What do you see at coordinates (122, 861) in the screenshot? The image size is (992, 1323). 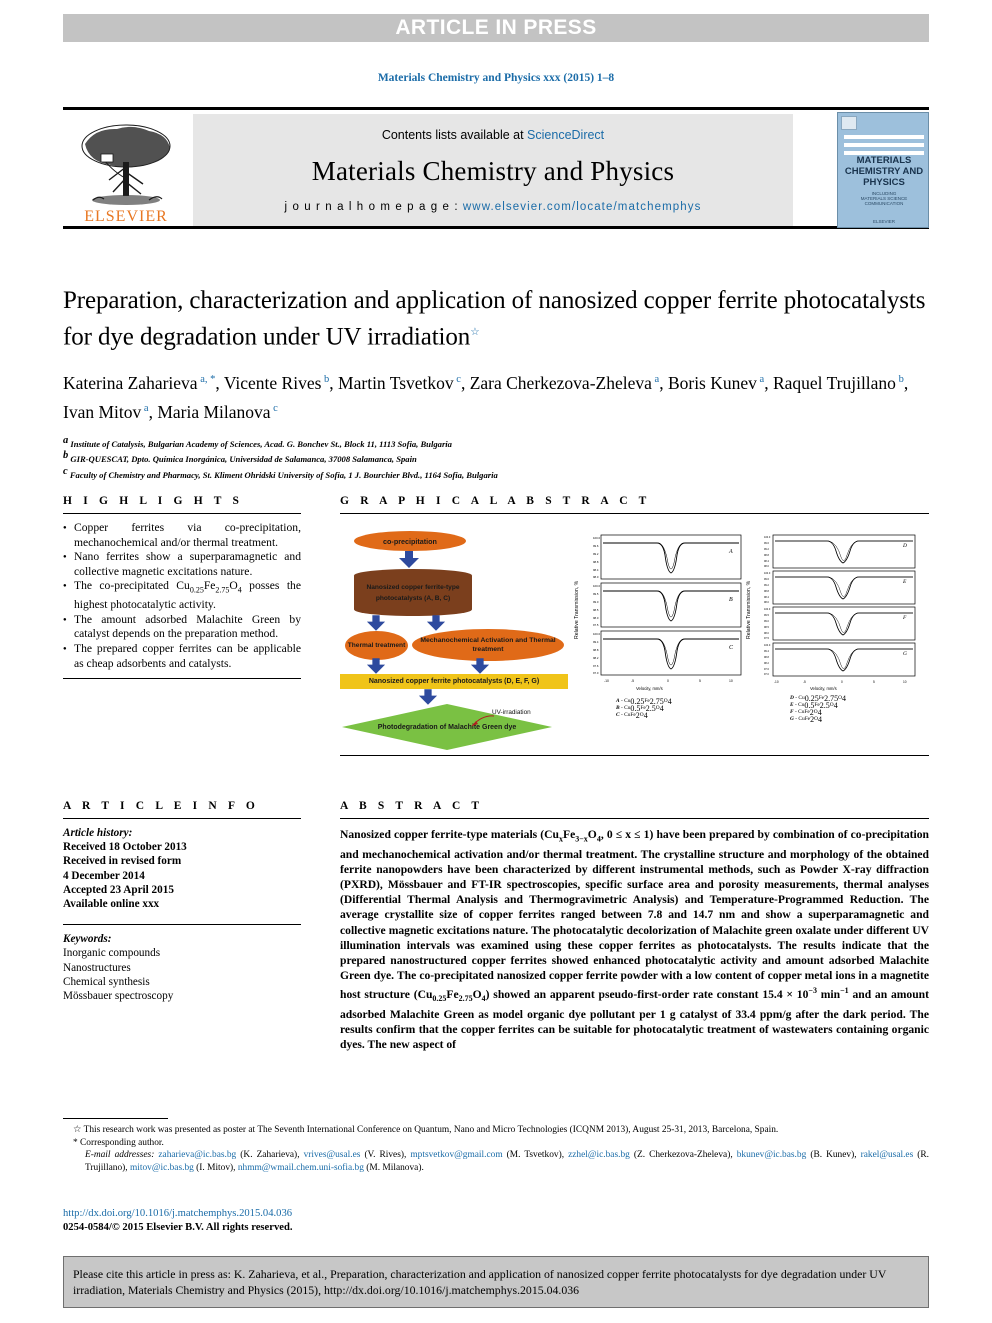 I see `article-history-item: Received in revised form` at bounding box center [122, 861].